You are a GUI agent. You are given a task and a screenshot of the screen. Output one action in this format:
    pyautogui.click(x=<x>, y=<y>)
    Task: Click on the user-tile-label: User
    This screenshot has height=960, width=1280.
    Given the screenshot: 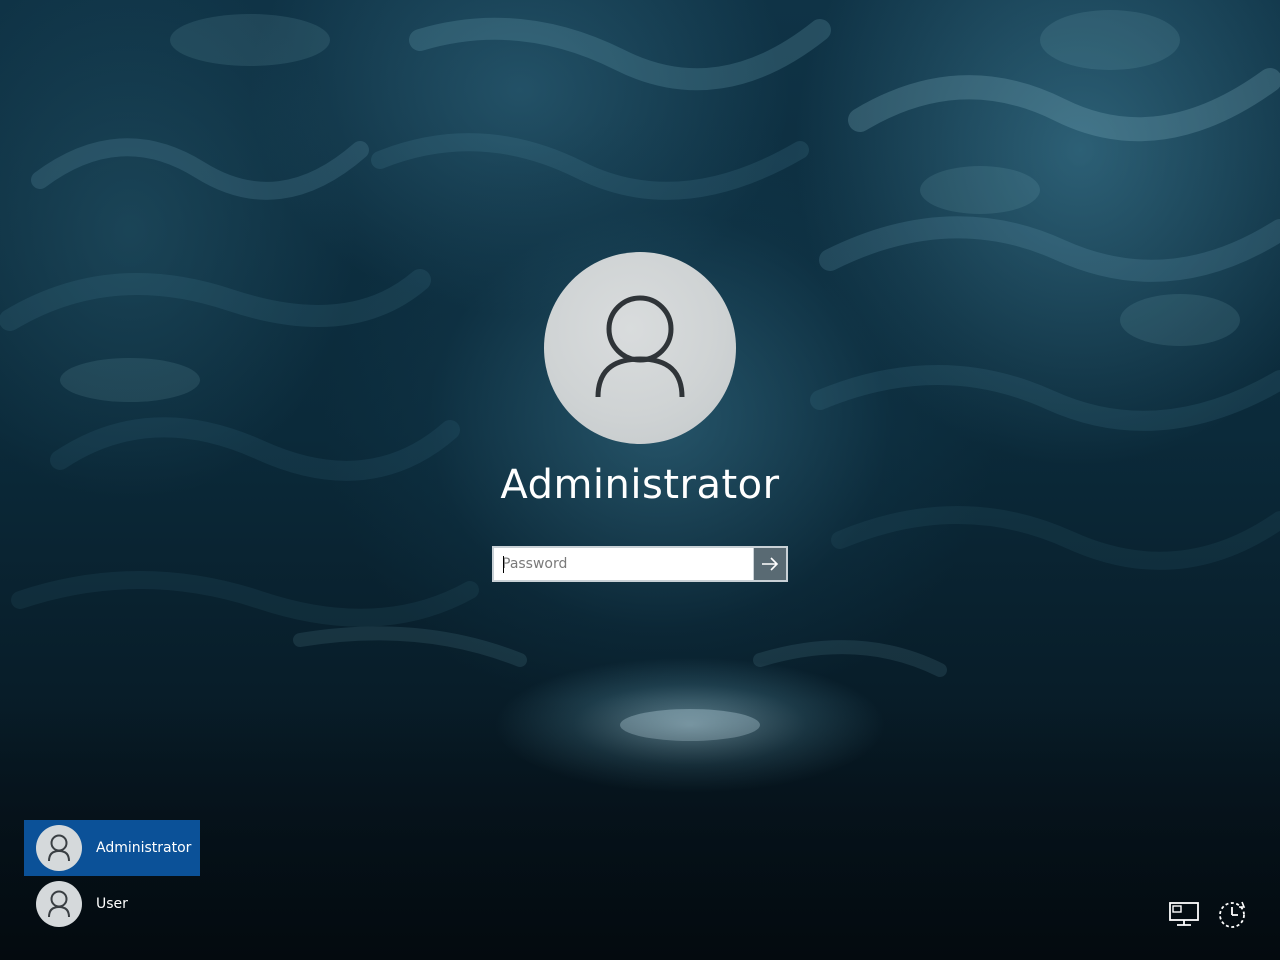 What is the action you would take?
    pyautogui.click(x=112, y=904)
    